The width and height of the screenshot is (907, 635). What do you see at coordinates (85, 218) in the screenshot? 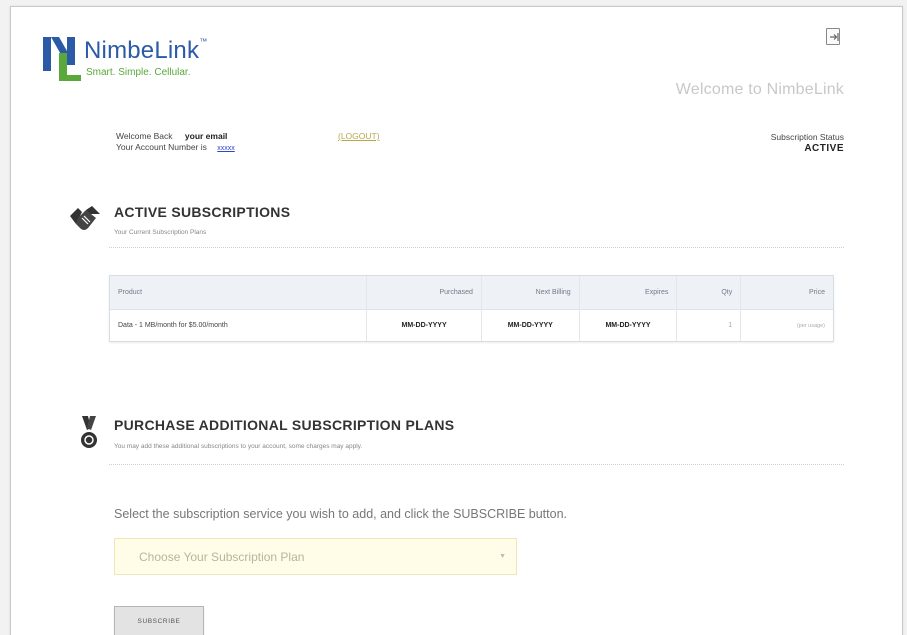
I see `handshake-icon` at bounding box center [85, 218].